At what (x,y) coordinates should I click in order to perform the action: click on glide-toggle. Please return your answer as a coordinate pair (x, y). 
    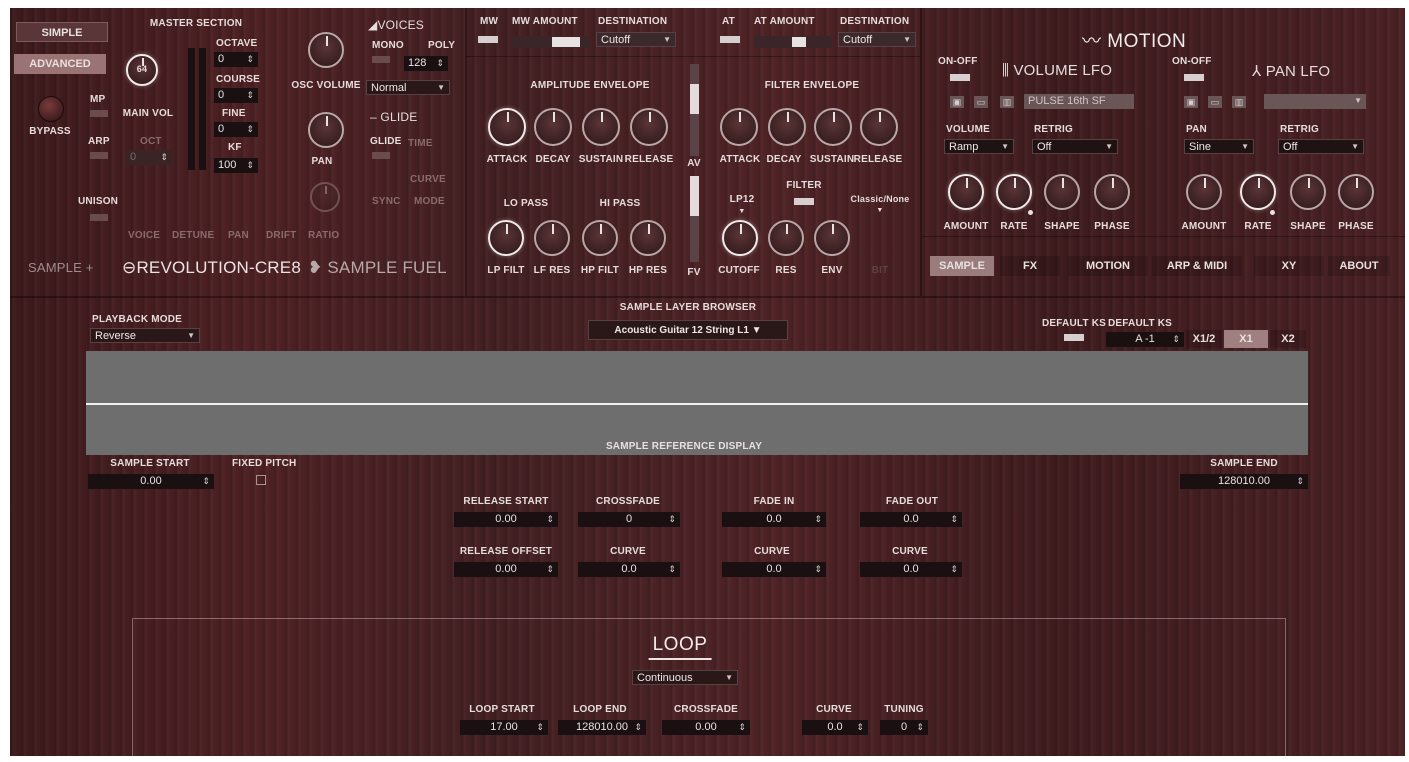
    Looking at the image, I should click on (381, 155).